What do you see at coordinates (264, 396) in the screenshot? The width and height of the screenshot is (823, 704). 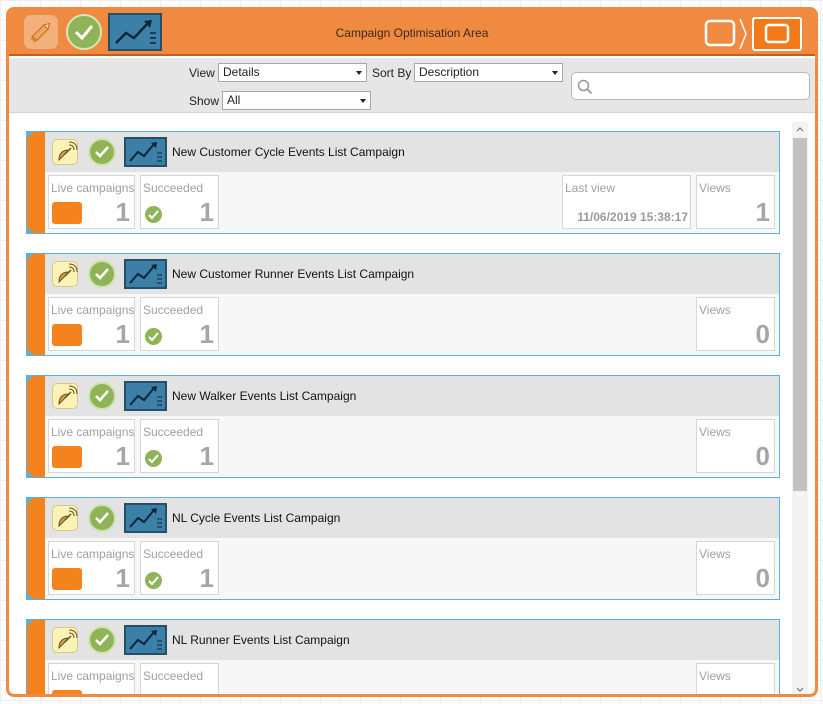 I see `campaign-title: New Walker Events List Campaign` at bounding box center [264, 396].